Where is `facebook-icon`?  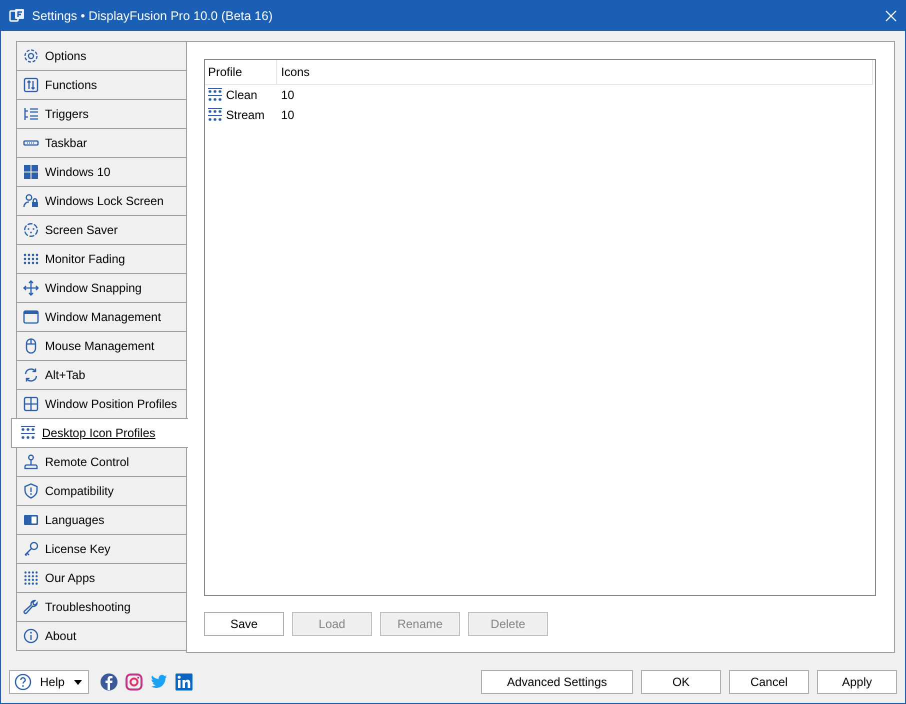
facebook-icon is located at coordinates (109, 682).